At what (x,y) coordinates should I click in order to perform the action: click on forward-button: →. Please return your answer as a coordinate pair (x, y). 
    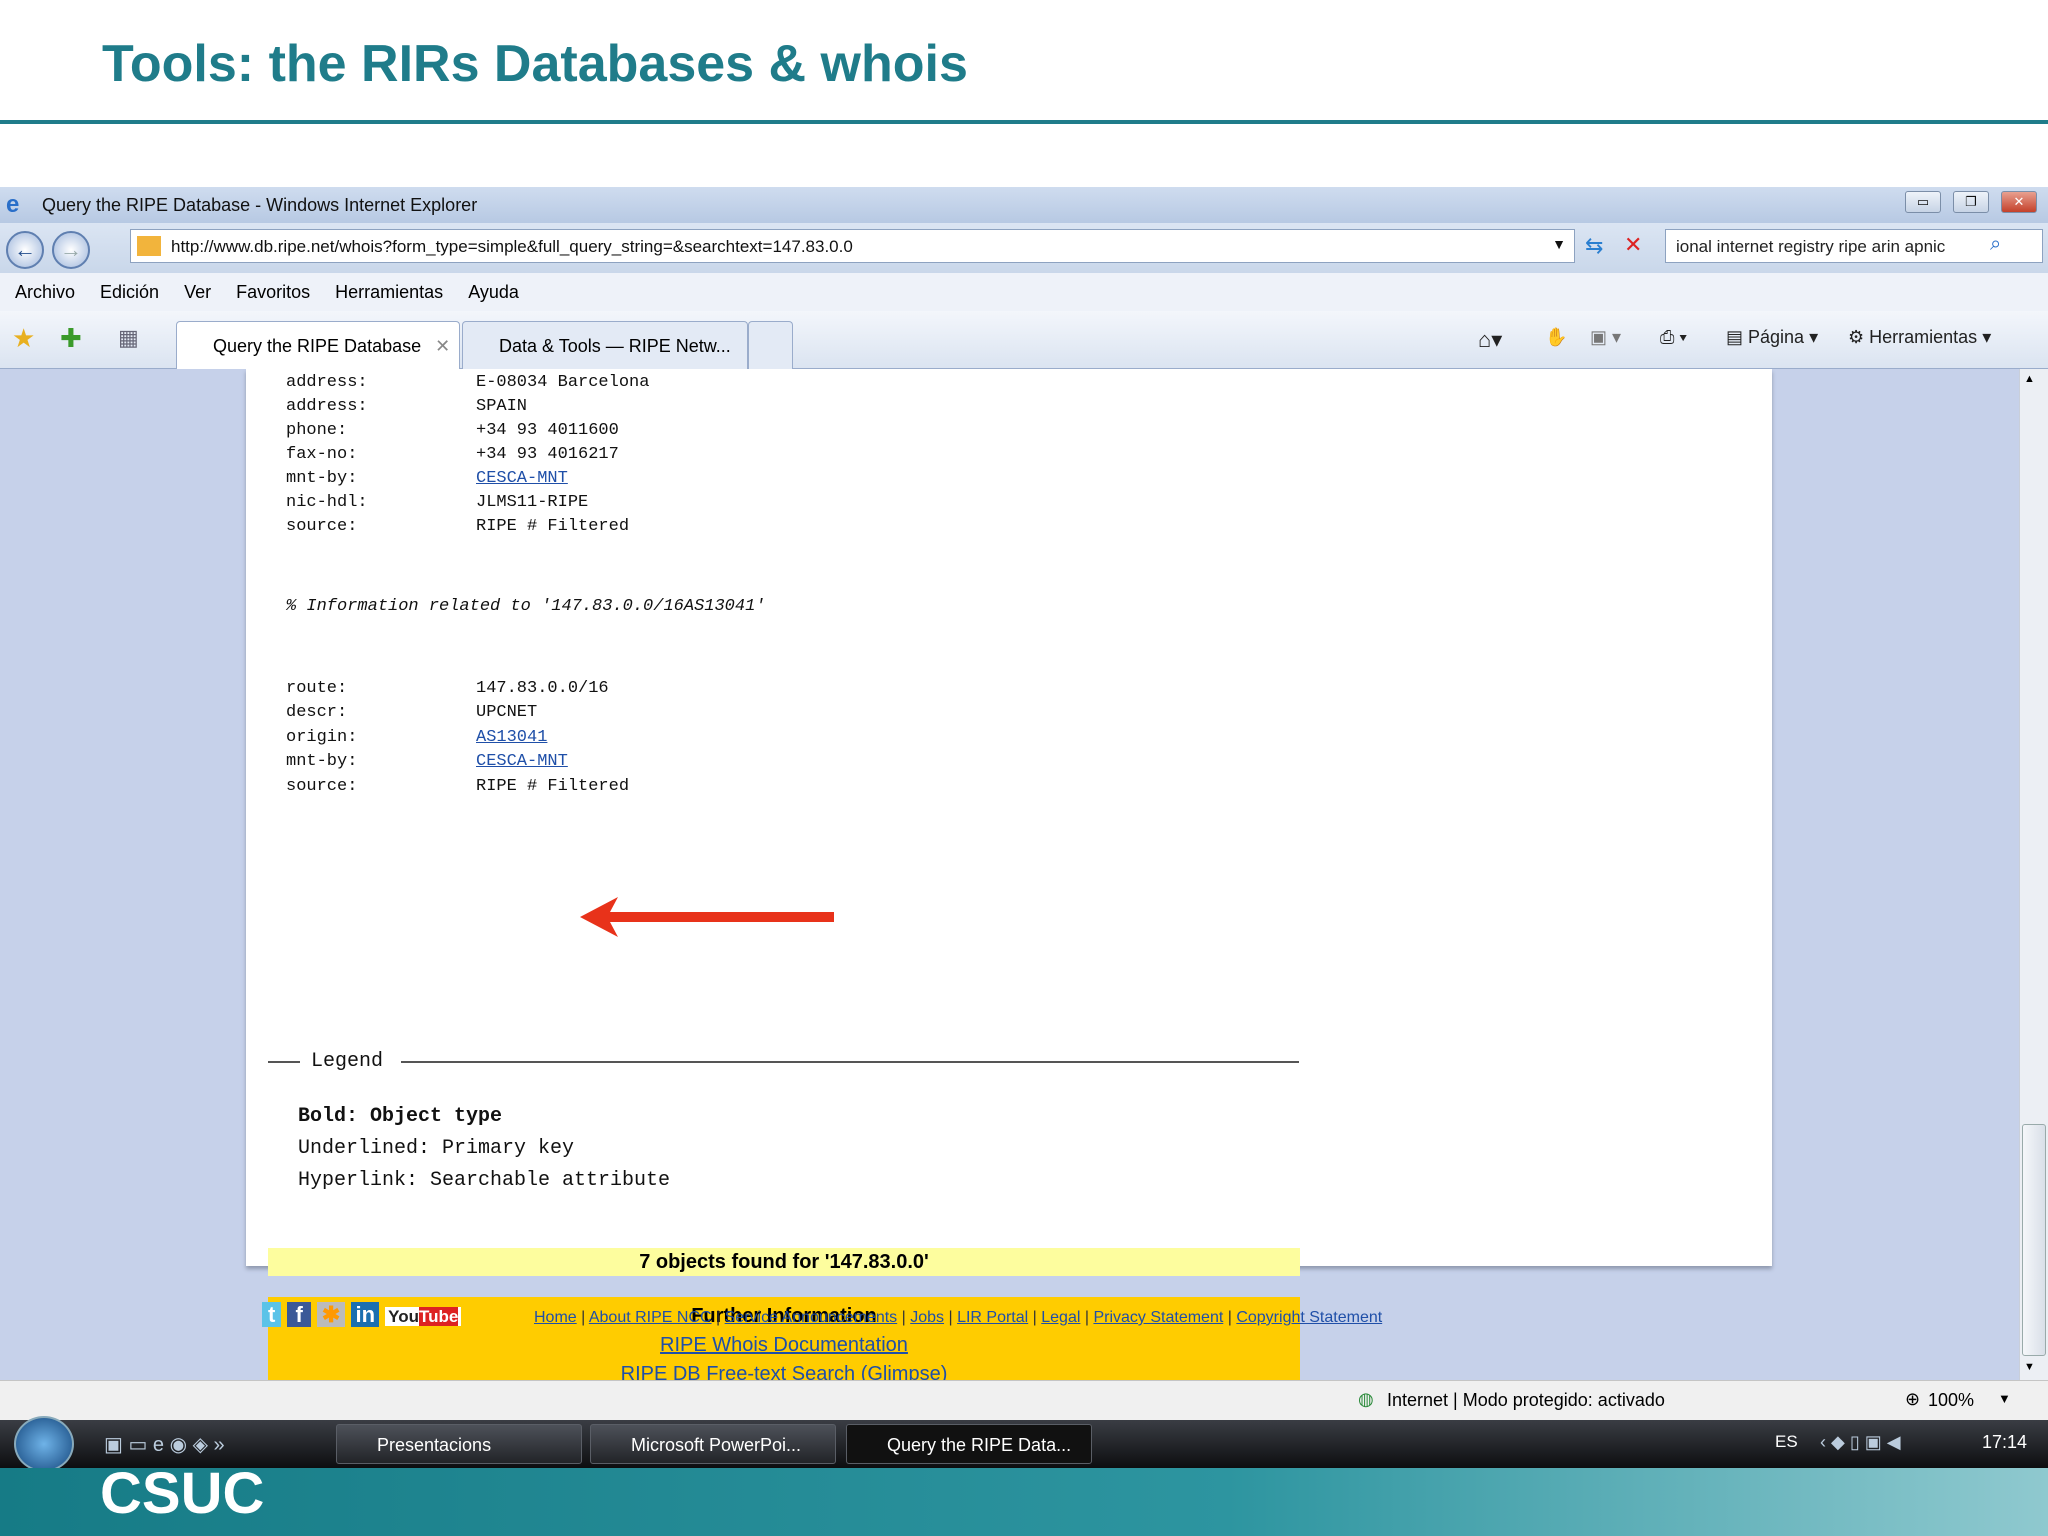
    Looking at the image, I should click on (71, 250).